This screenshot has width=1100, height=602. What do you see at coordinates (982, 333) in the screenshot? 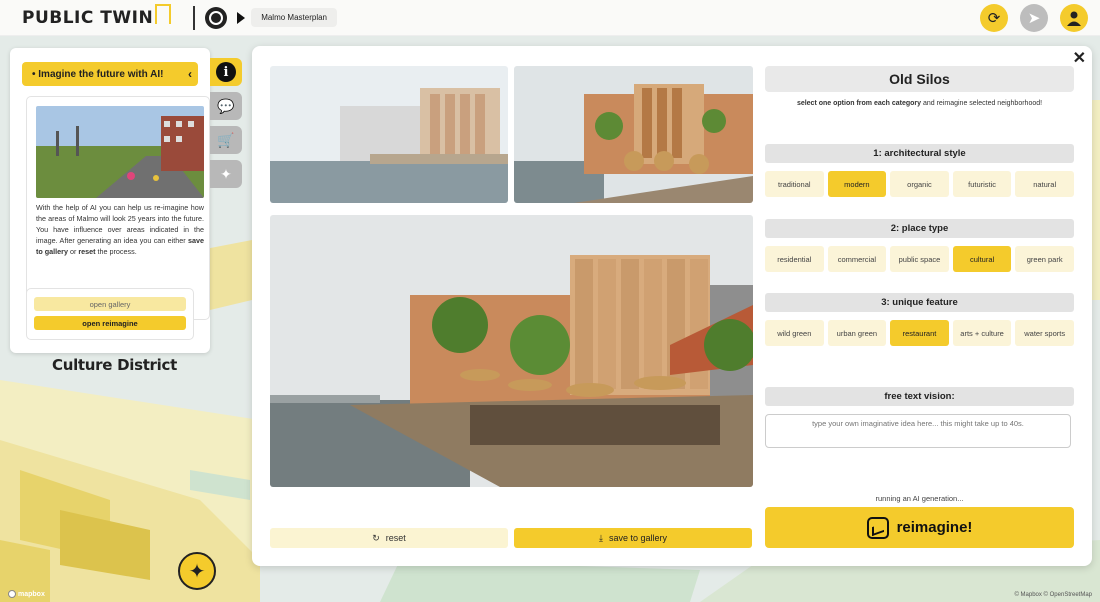
I see `option-arts-culture: arts + culture` at bounding box center [982, 333].